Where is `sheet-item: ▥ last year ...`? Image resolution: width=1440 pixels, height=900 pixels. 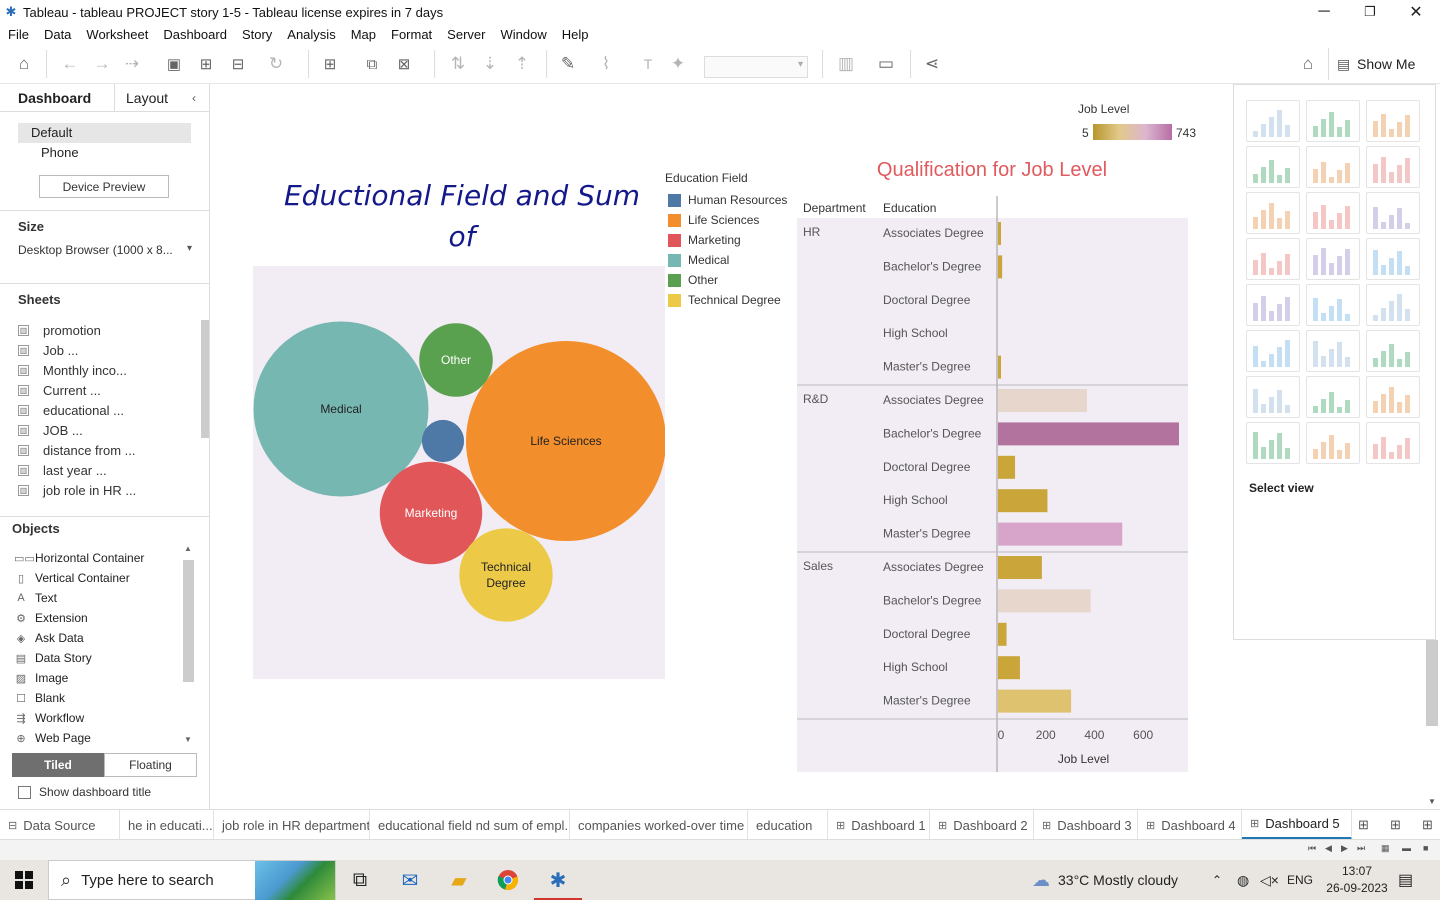
sheet-item: ▥ last year ... is located at coordinates (108, 470).